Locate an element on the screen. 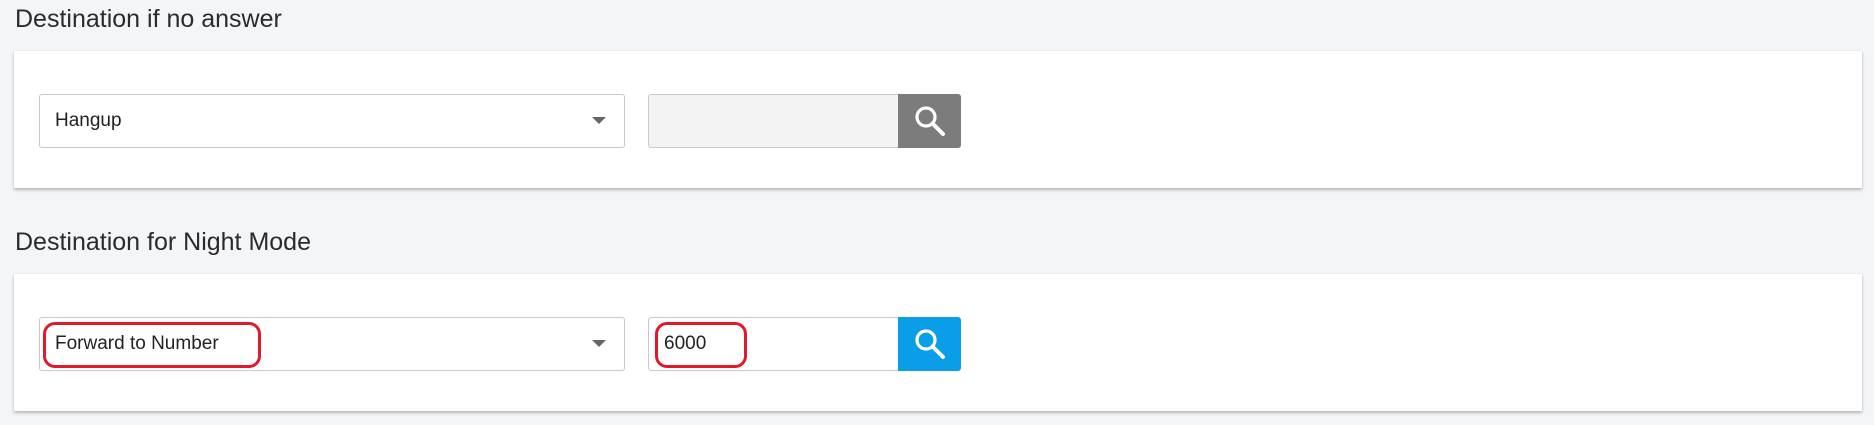 The height and width of the screenshot is (425, 1874). destination-type-select: Forward to Number is located at coordinates (332, 344).